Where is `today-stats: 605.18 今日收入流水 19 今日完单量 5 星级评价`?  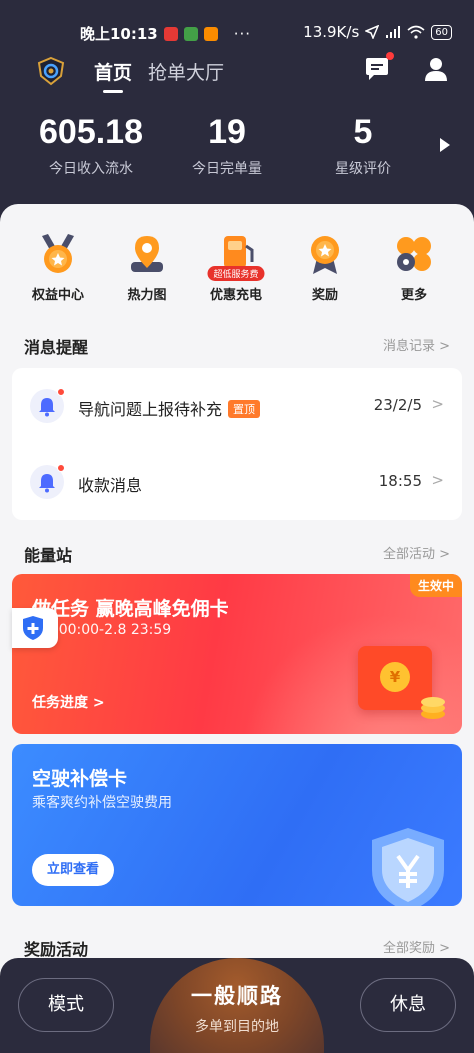 today-stats: 605.18 今日收入流水 19 今日完单量 5 星级评价 is located at coordinates (237, 152).